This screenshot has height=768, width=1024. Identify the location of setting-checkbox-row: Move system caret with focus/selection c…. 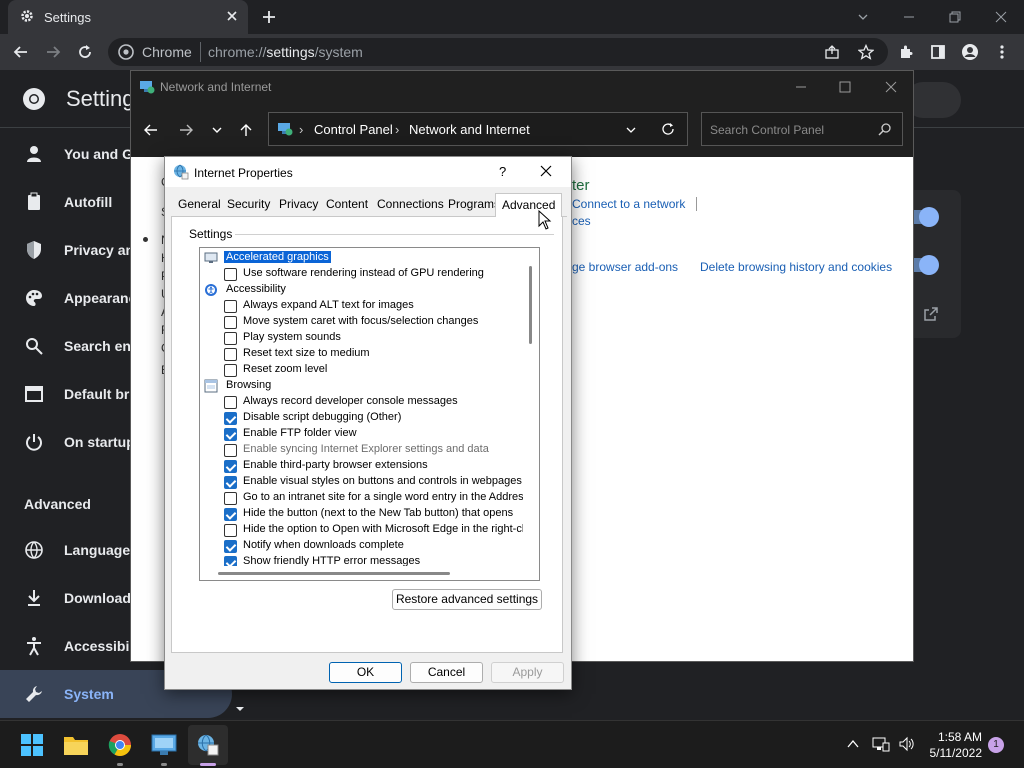
(362, 322).